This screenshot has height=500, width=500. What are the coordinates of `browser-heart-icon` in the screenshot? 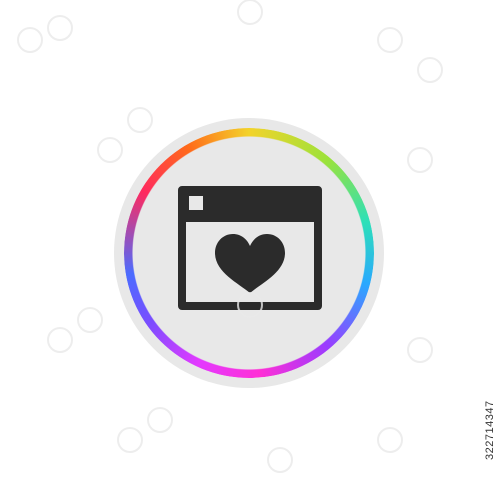 It's located at (250, 248).